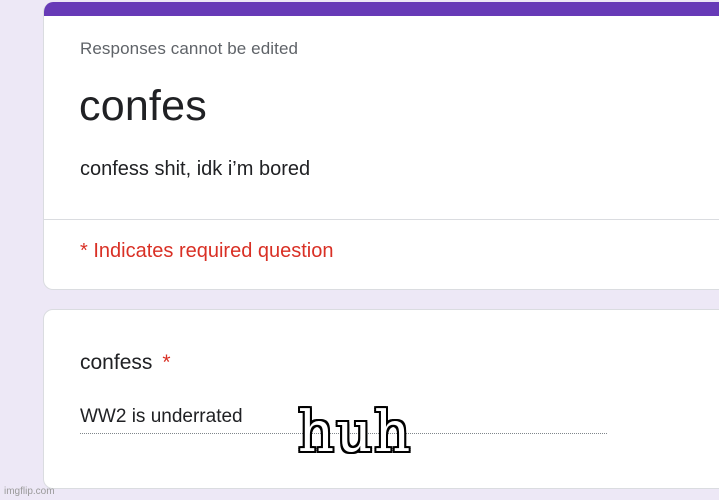  I want to click on required-marker: *, so click(166, 362).